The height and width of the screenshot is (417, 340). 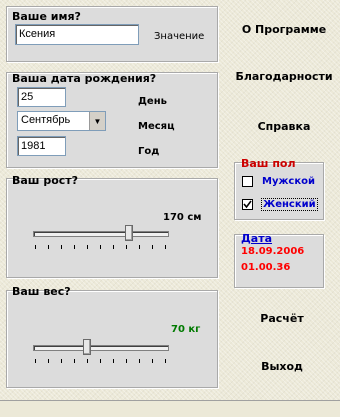 I want to click on chevron-down-icon: ▼, so click(x=97, y=121).